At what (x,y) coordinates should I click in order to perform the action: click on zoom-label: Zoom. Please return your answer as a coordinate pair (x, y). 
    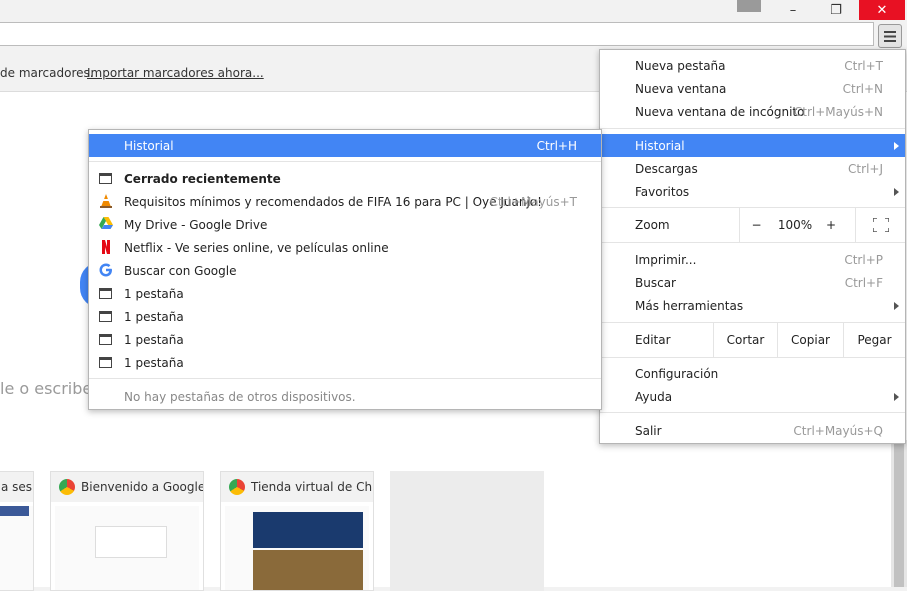
    Looking at the image, I should click on (652, 225).